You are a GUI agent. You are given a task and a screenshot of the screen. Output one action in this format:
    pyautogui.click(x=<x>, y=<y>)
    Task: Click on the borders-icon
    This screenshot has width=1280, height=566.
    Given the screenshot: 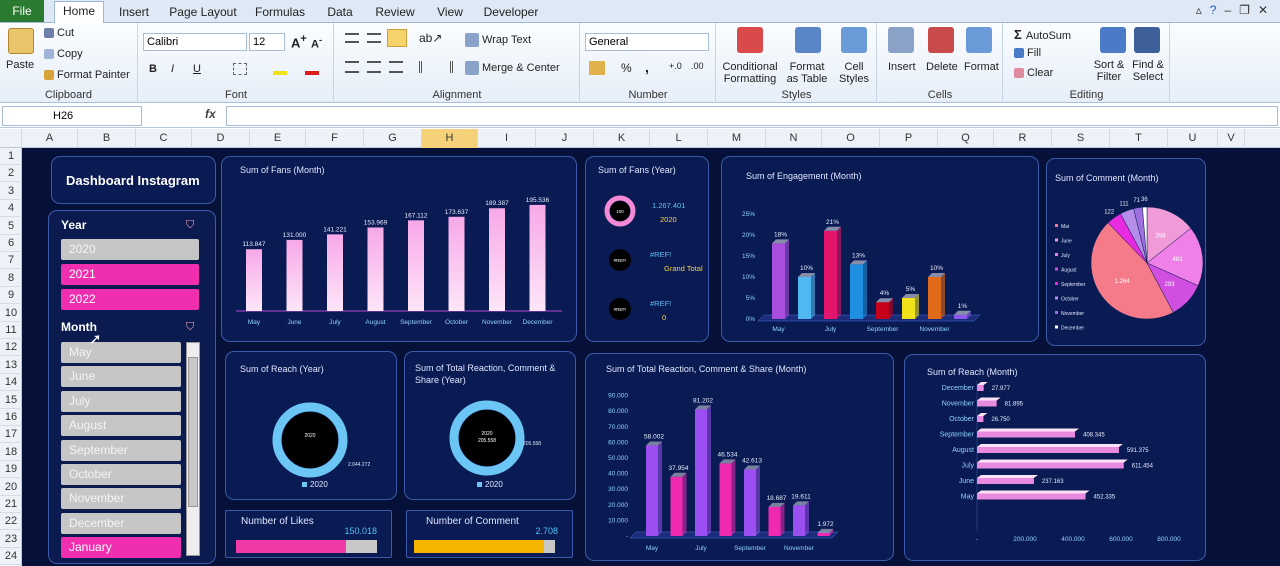 What is the action you would take?
    pyautogui.click(x=240, y=69)
    